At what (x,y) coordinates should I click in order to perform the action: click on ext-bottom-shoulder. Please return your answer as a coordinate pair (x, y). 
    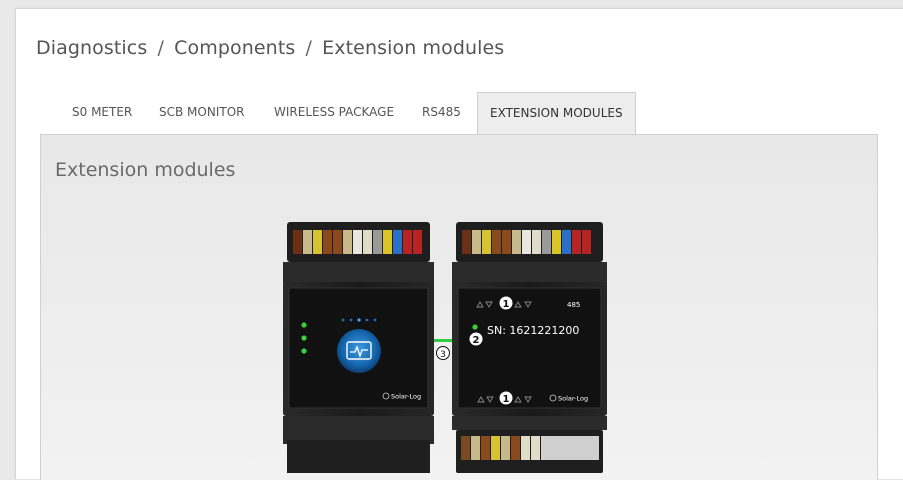
    Looking at the image, I should click on (529, 423).